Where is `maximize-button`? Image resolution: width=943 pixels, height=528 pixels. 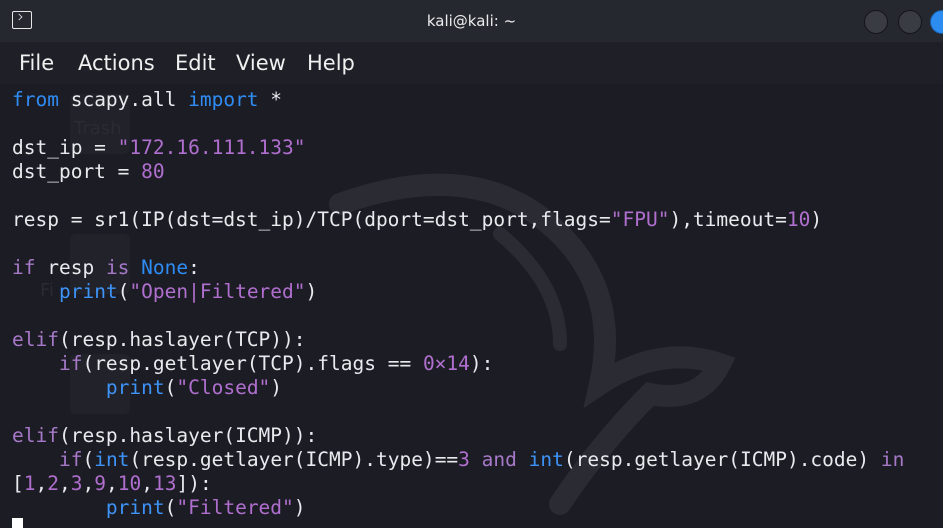 maximize-button is located at coordinates (910, 22).